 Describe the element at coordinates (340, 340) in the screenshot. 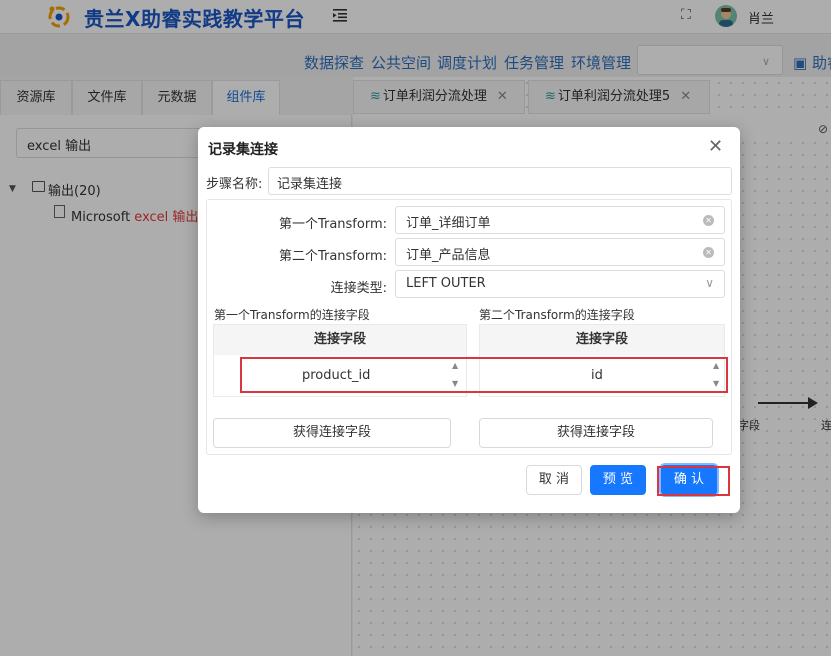

I see `first-fields-header: 连接字段` at that location.